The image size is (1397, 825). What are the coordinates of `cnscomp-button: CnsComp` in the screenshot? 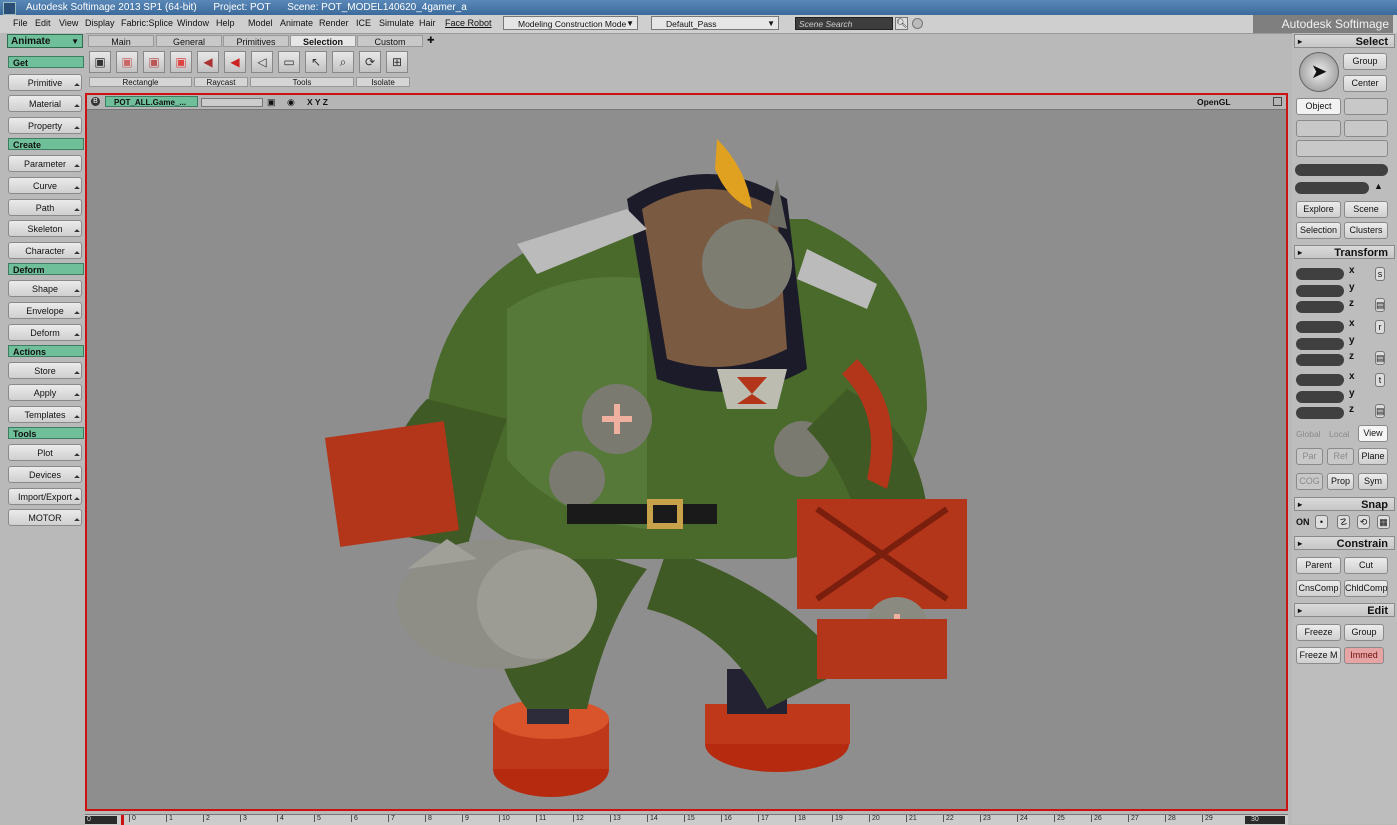 It's located at (1318, 588).